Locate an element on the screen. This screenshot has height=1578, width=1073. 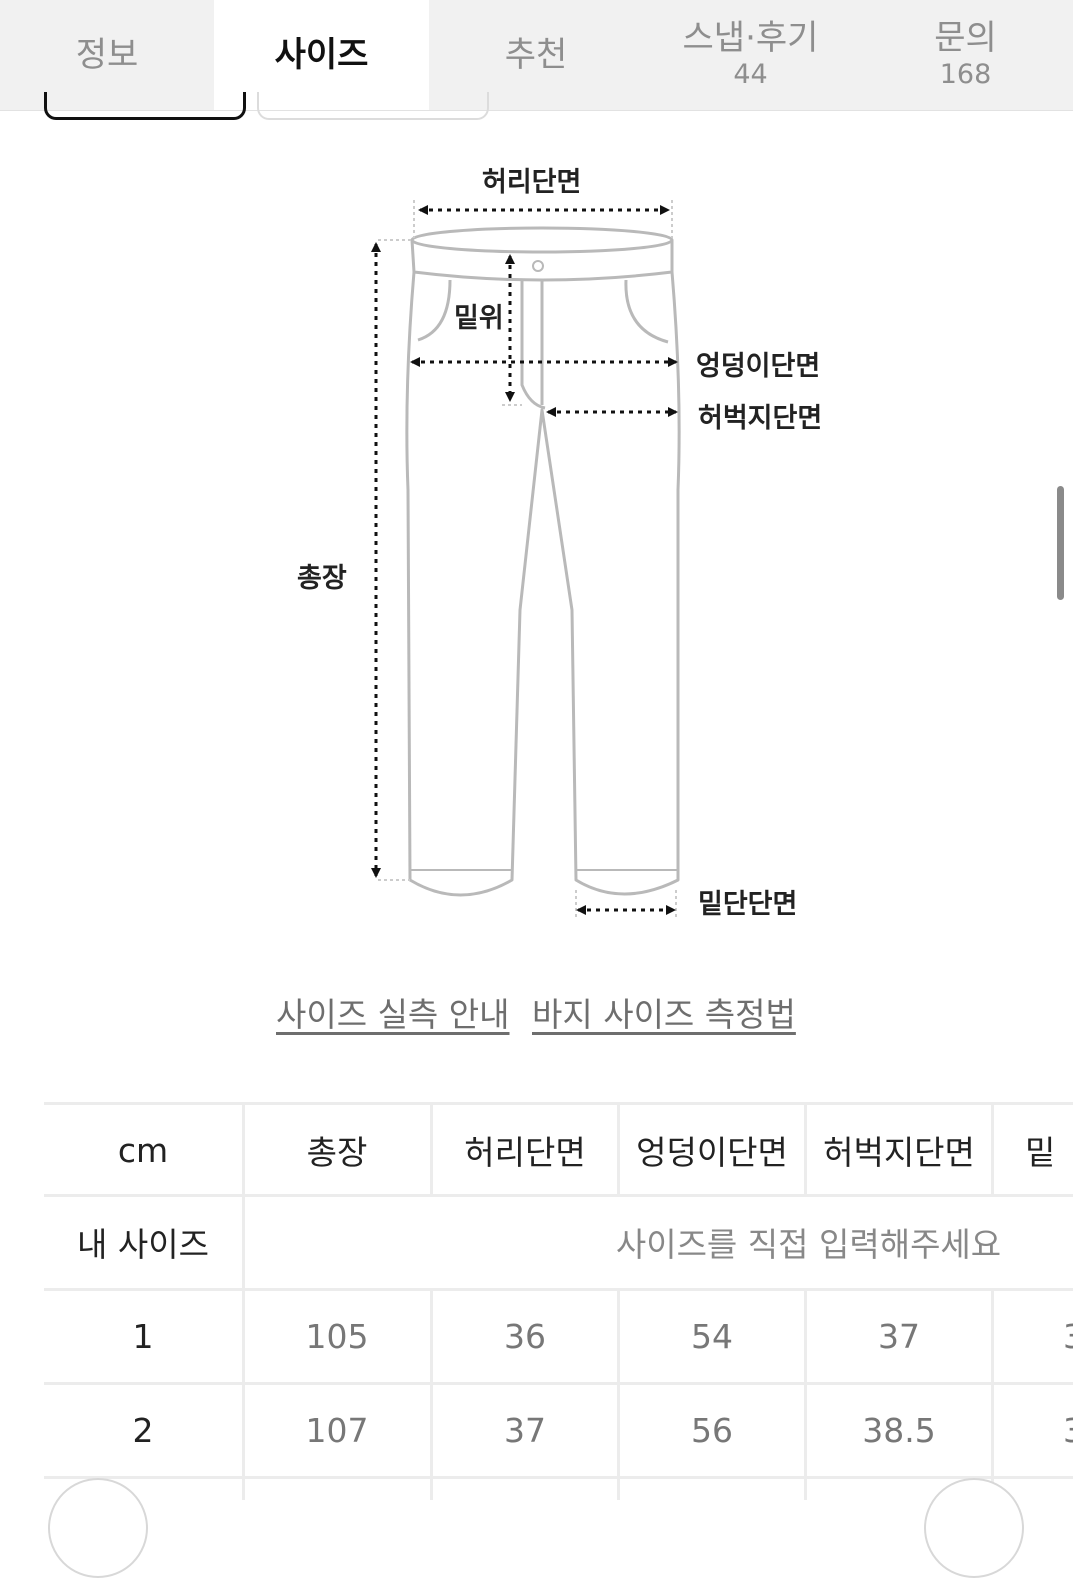
hem-label: 밑단단면 is located at coordinates (748, 904).